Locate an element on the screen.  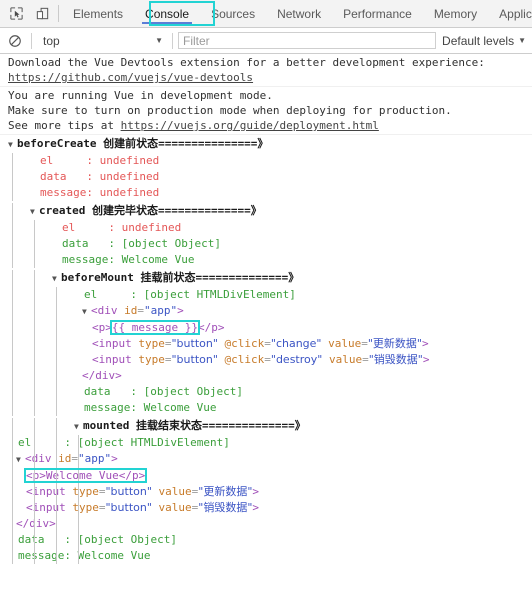
console-row-content: <input type="button" value="更新数据"> is located at coordinates (129, 492).